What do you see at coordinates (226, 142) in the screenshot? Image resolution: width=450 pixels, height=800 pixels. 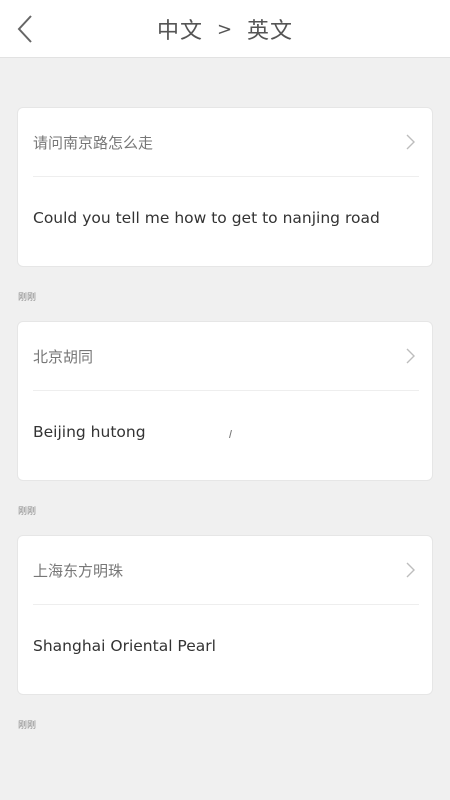 I see `source-text-row: 请问南京路怎么走` at bounding box center [226, 142].